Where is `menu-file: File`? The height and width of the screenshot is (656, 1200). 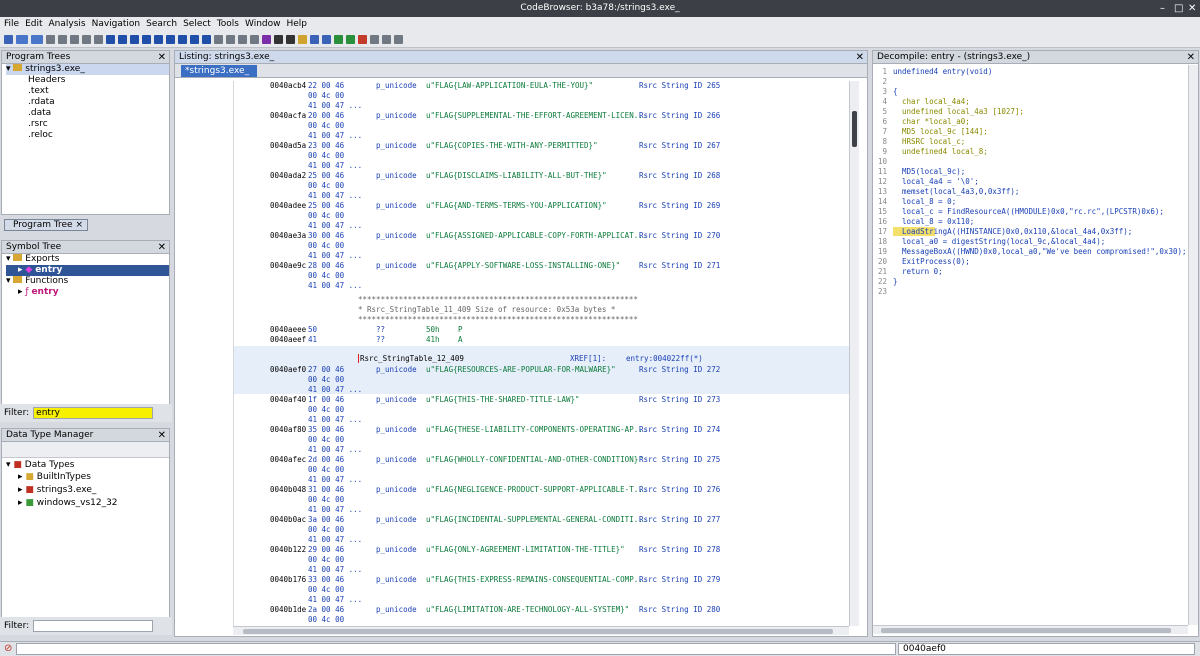
menu-file: File is located at coordinates (11, 24).